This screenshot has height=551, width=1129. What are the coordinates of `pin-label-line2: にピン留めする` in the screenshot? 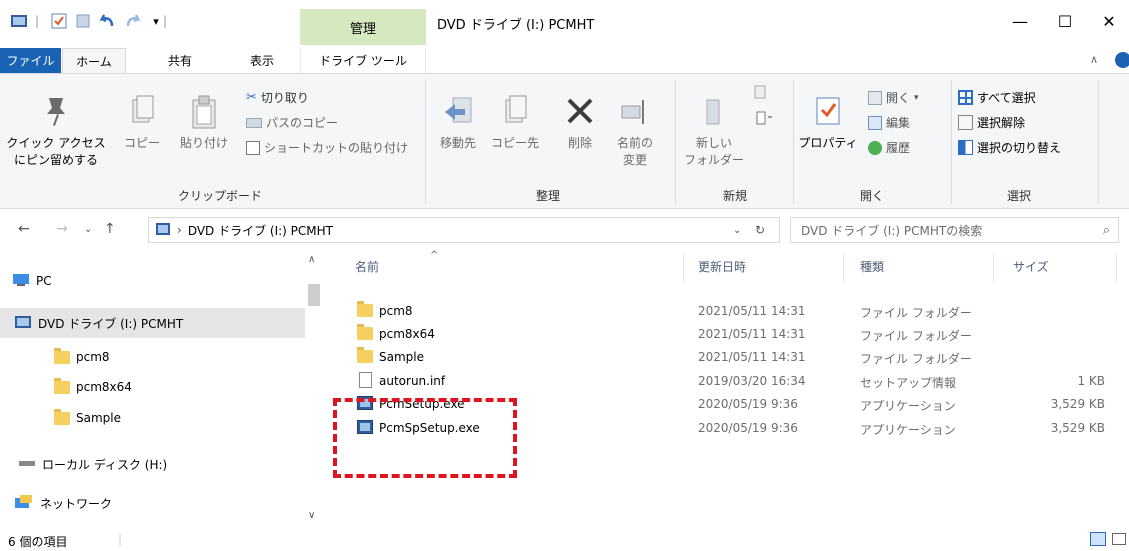 It's located at (55, 160).